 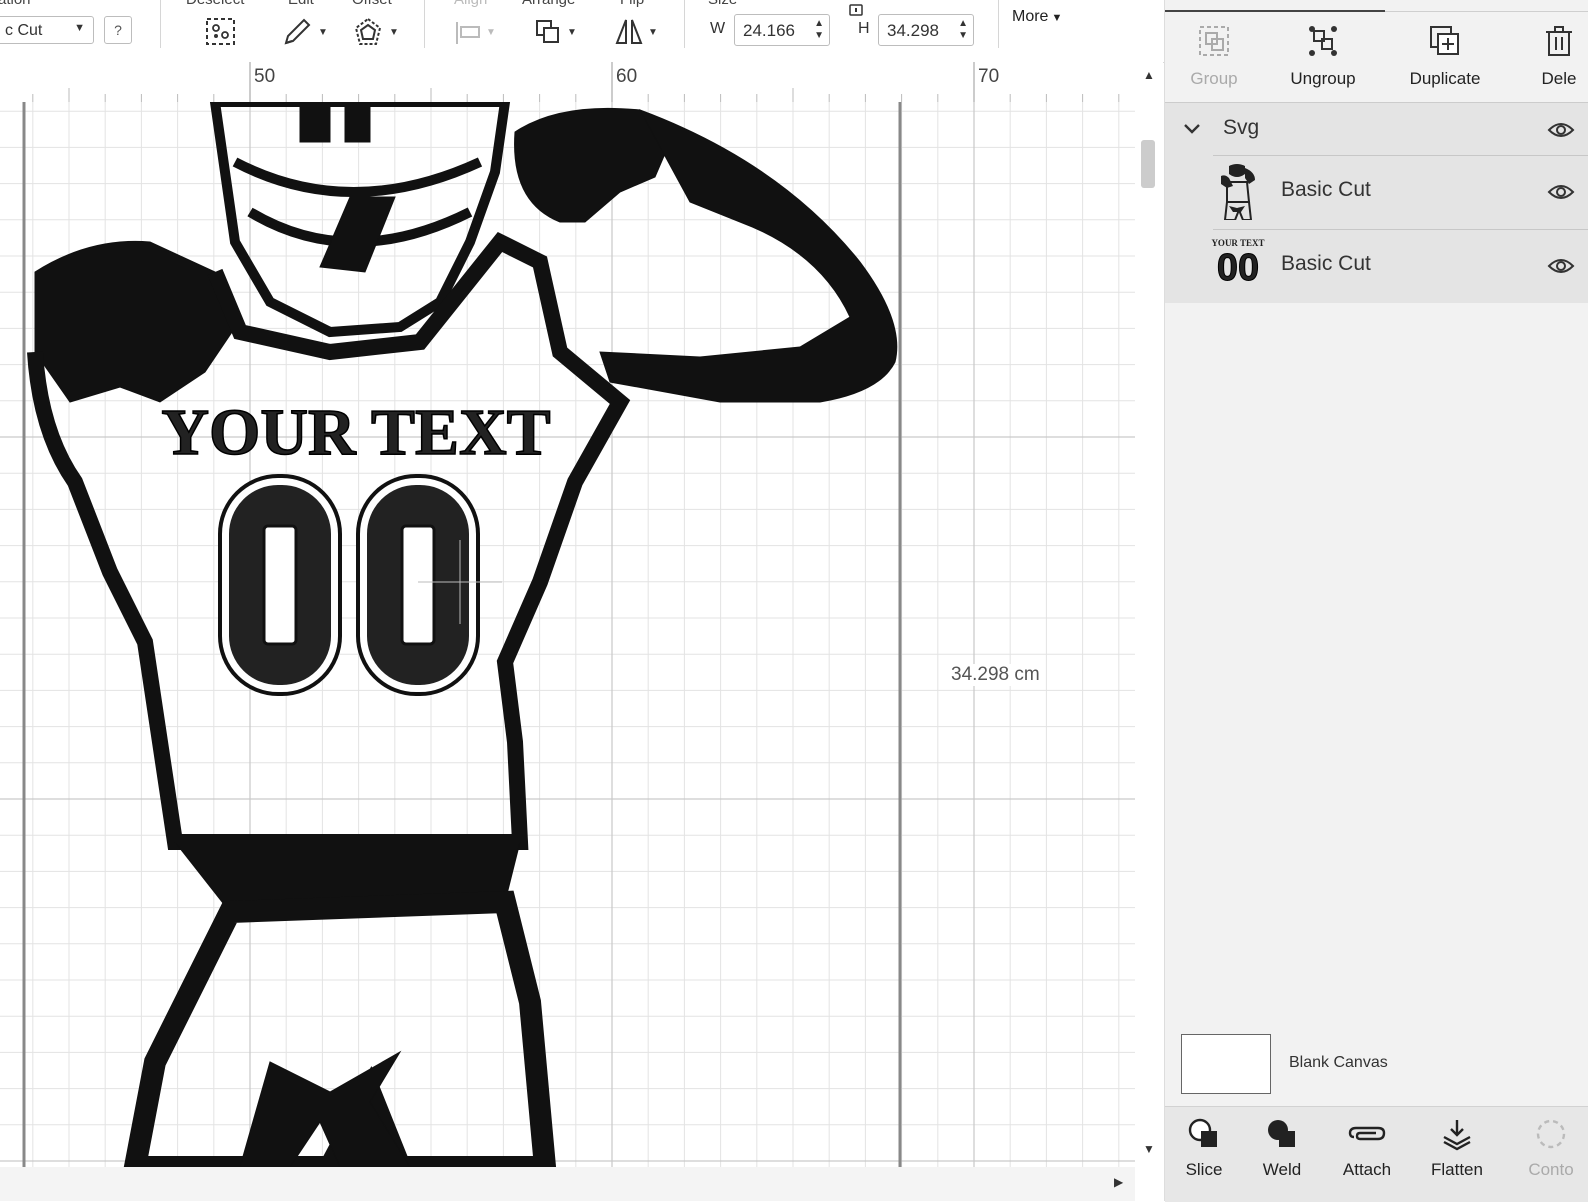 I want to click on jersey-number, so click(x=349, y=585).